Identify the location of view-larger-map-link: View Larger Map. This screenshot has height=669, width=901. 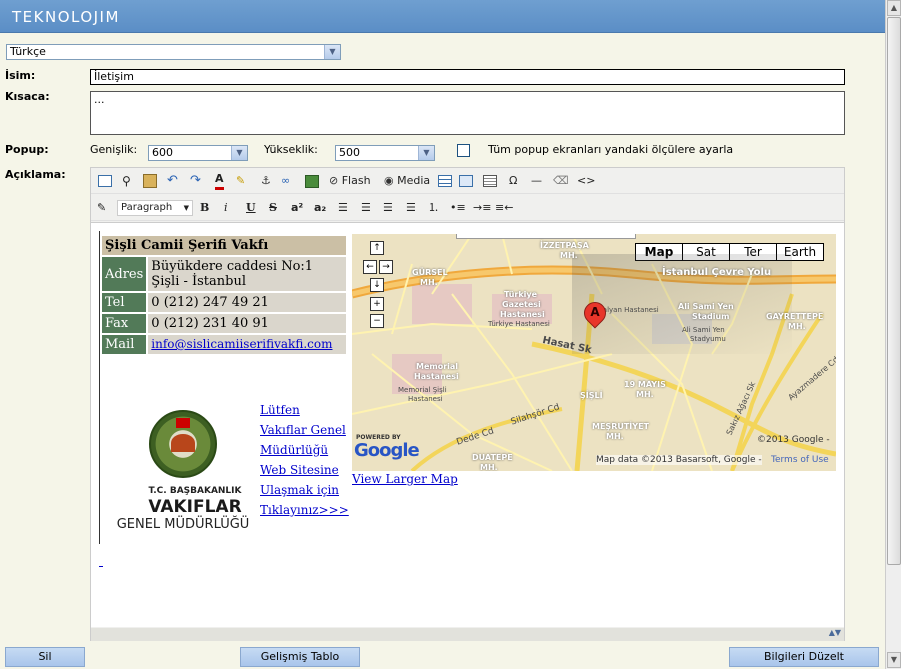
(405, 479).